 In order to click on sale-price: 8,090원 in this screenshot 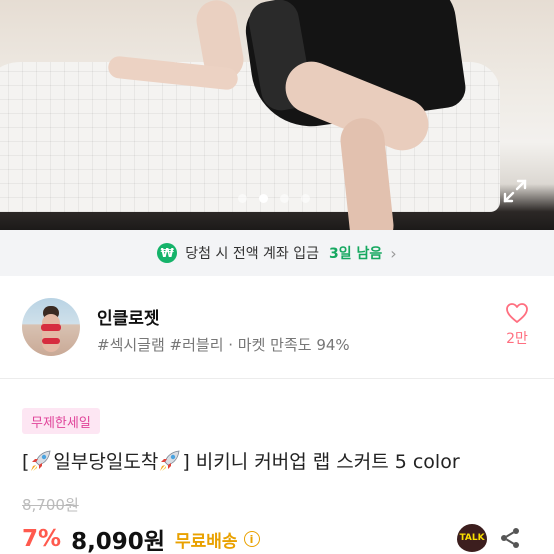, I will do `click(118, 541)`.